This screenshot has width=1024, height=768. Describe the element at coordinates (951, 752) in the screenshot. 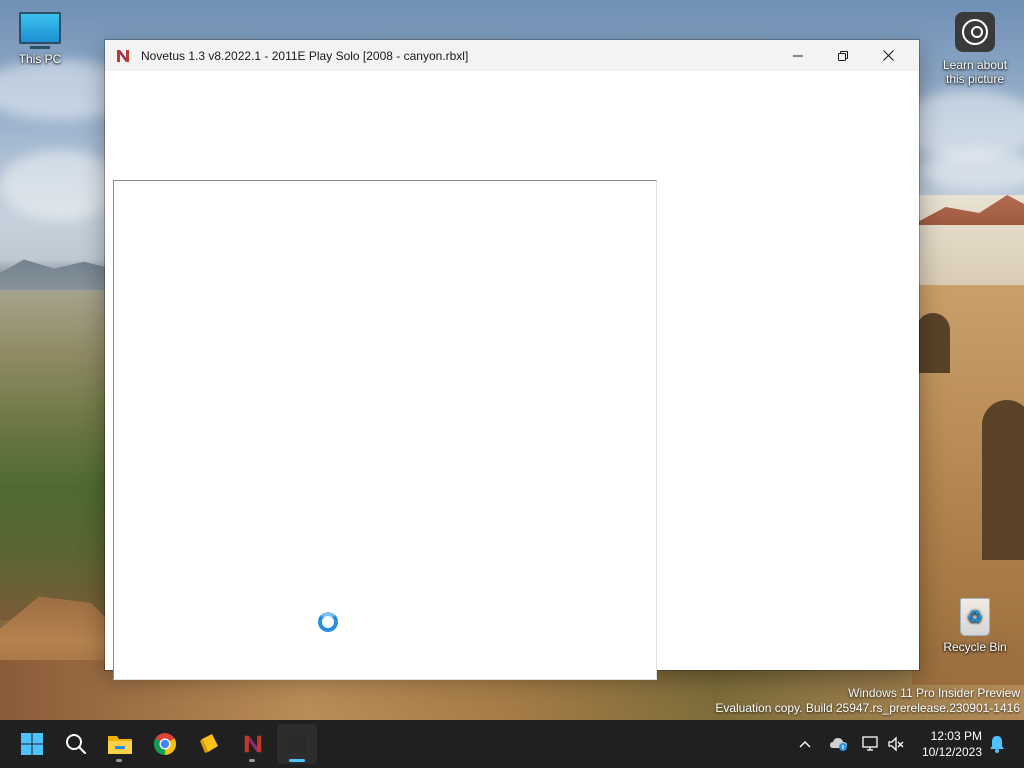

I see `clock-date: 10/12/2023` at that location.